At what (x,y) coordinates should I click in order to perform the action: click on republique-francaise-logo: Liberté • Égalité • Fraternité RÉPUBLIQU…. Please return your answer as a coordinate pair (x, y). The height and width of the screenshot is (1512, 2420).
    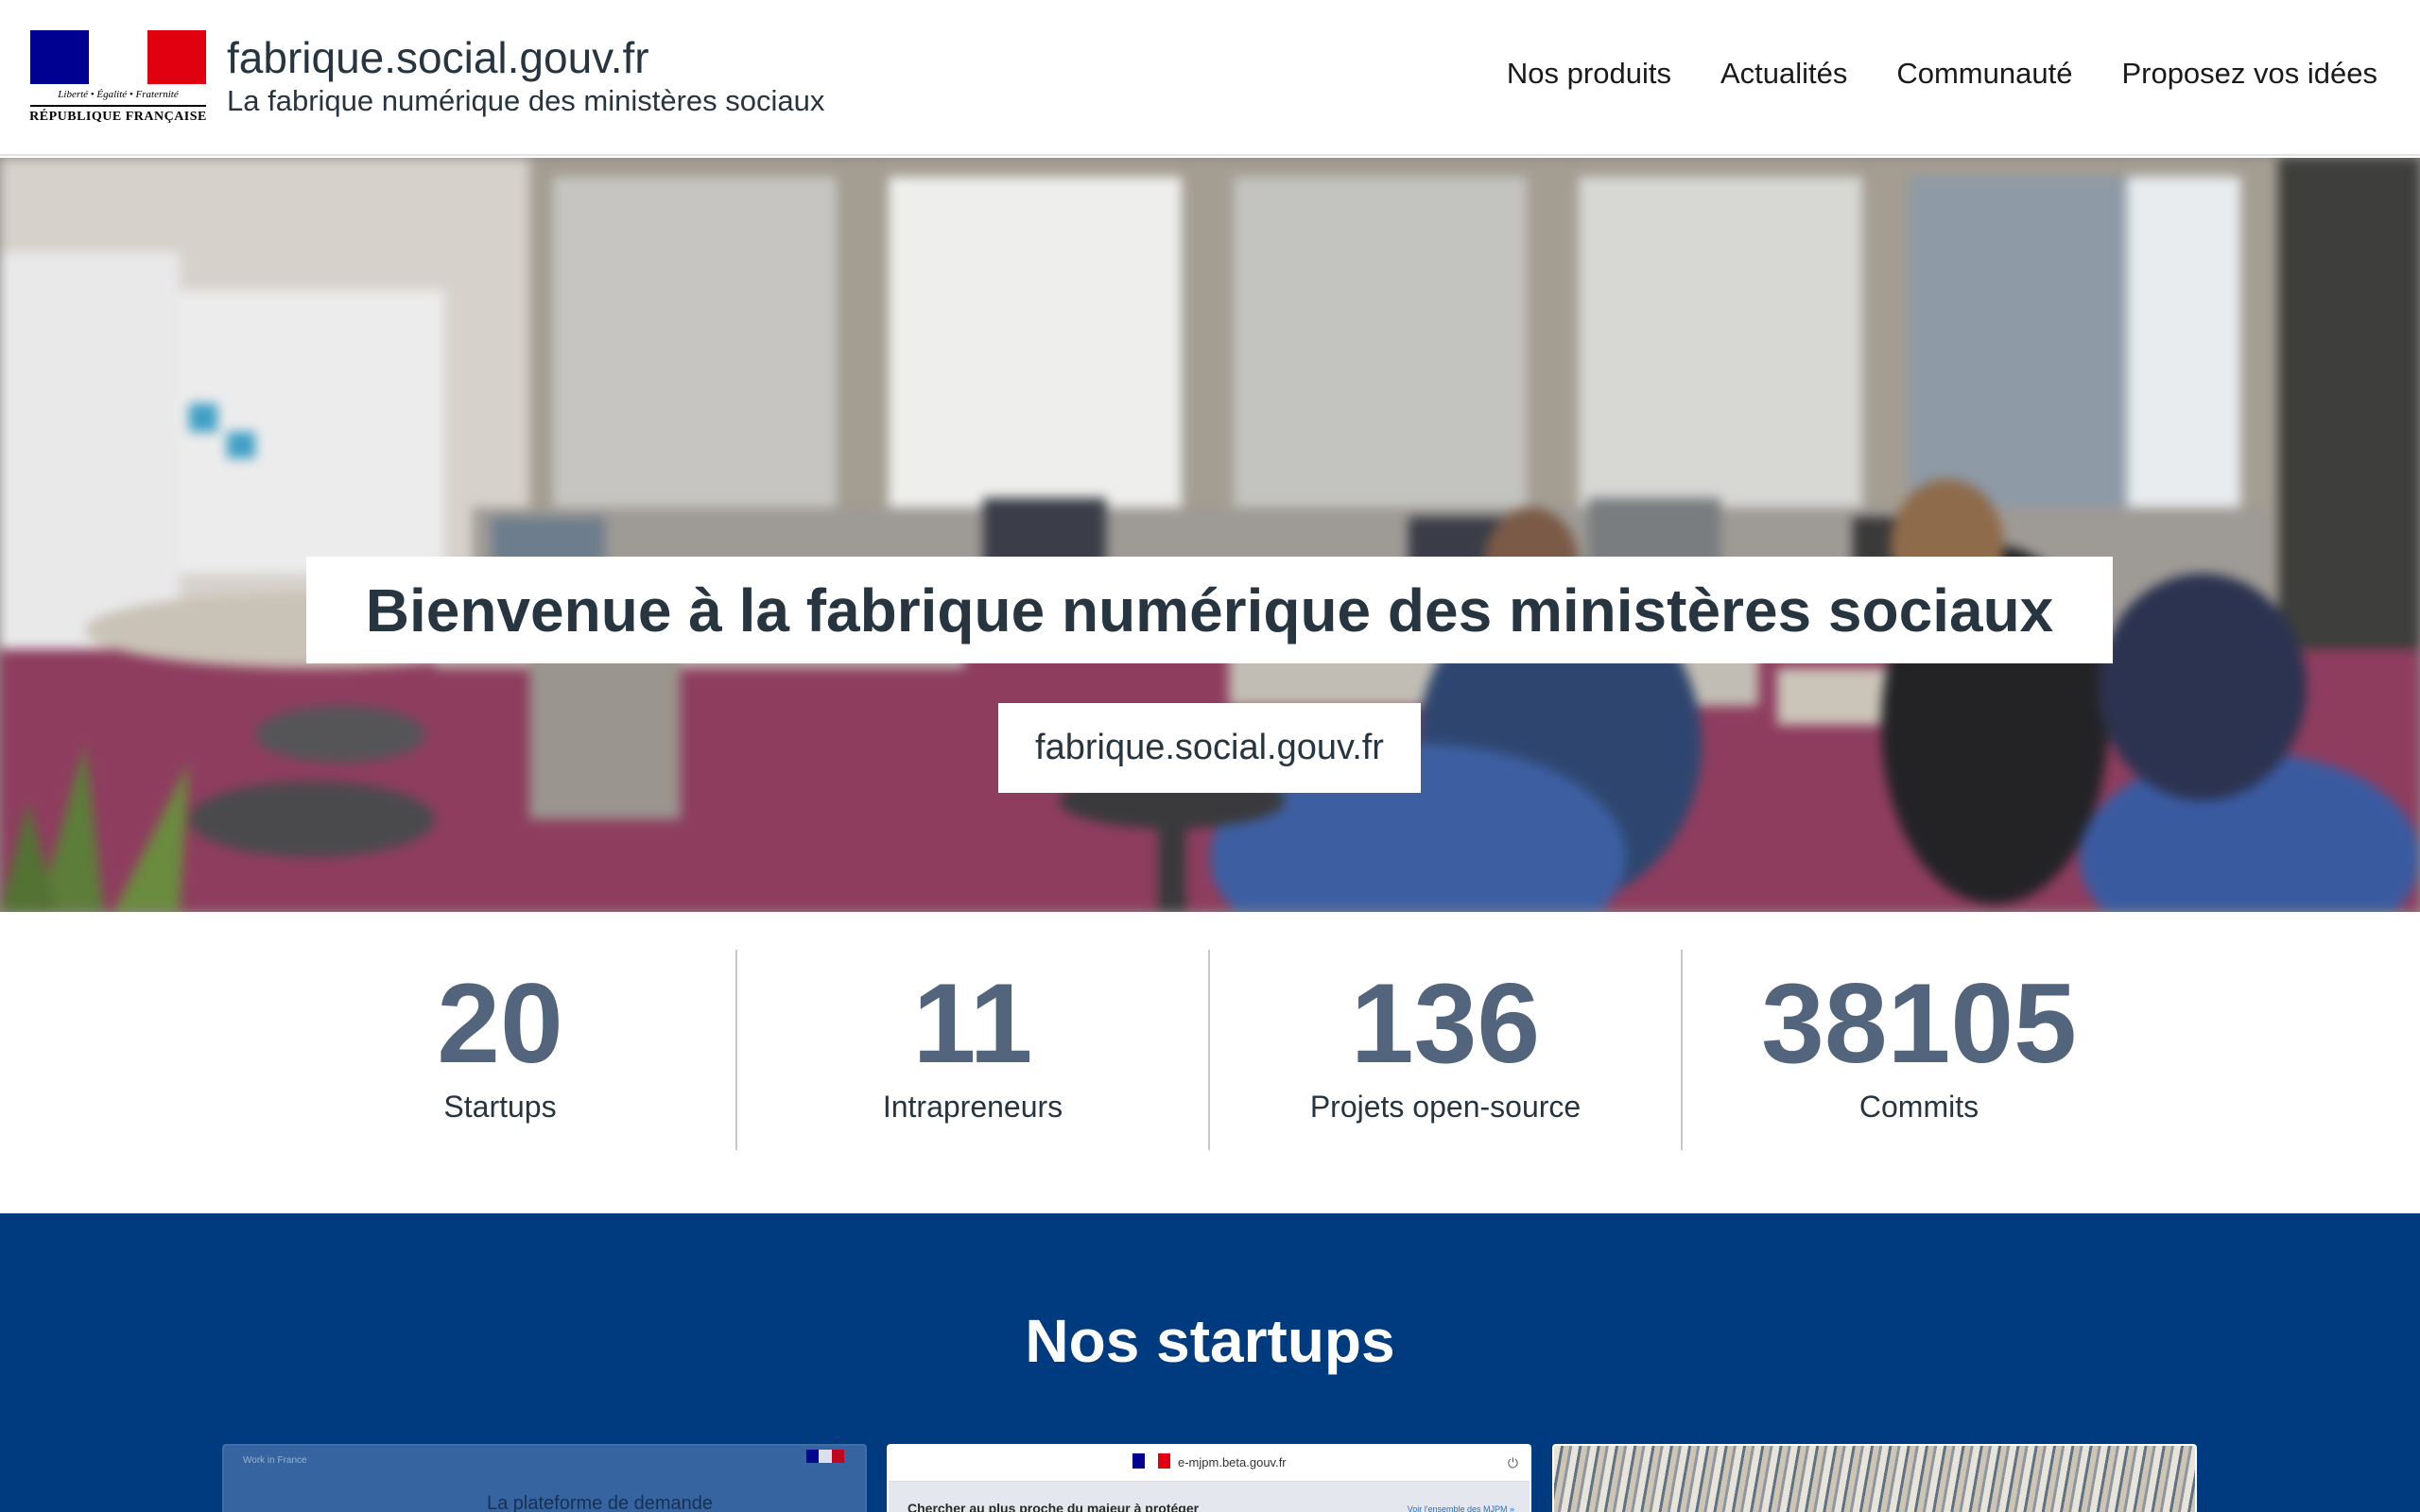
    Looking at the image, I should click on (118, 77).